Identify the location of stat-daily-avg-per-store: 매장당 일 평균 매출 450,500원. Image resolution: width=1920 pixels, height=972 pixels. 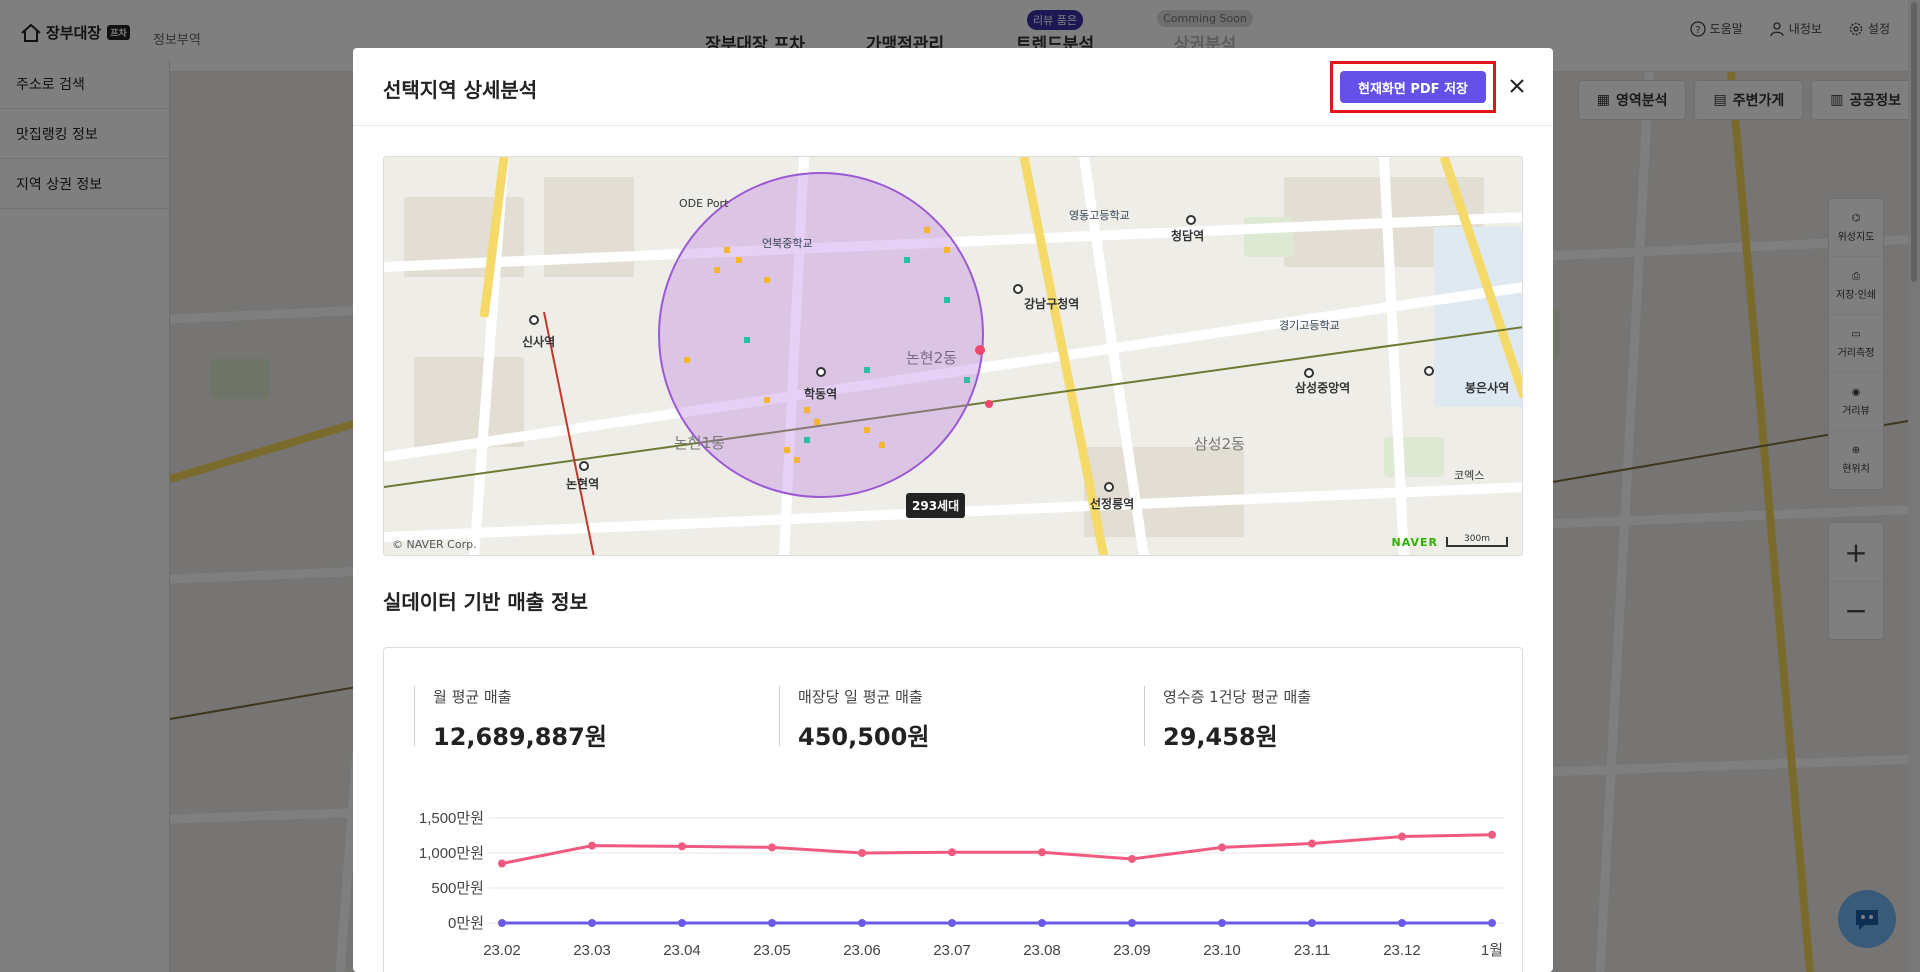
(961, 718).